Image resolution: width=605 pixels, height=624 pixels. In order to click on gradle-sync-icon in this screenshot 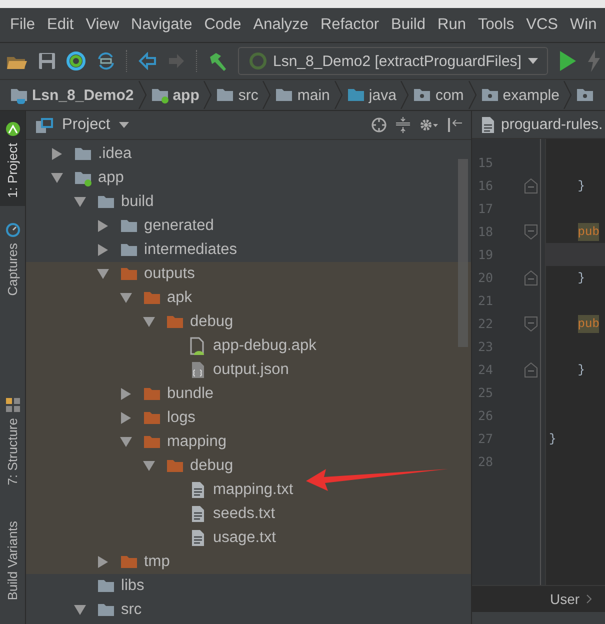, I will do `click(76, 61)`.